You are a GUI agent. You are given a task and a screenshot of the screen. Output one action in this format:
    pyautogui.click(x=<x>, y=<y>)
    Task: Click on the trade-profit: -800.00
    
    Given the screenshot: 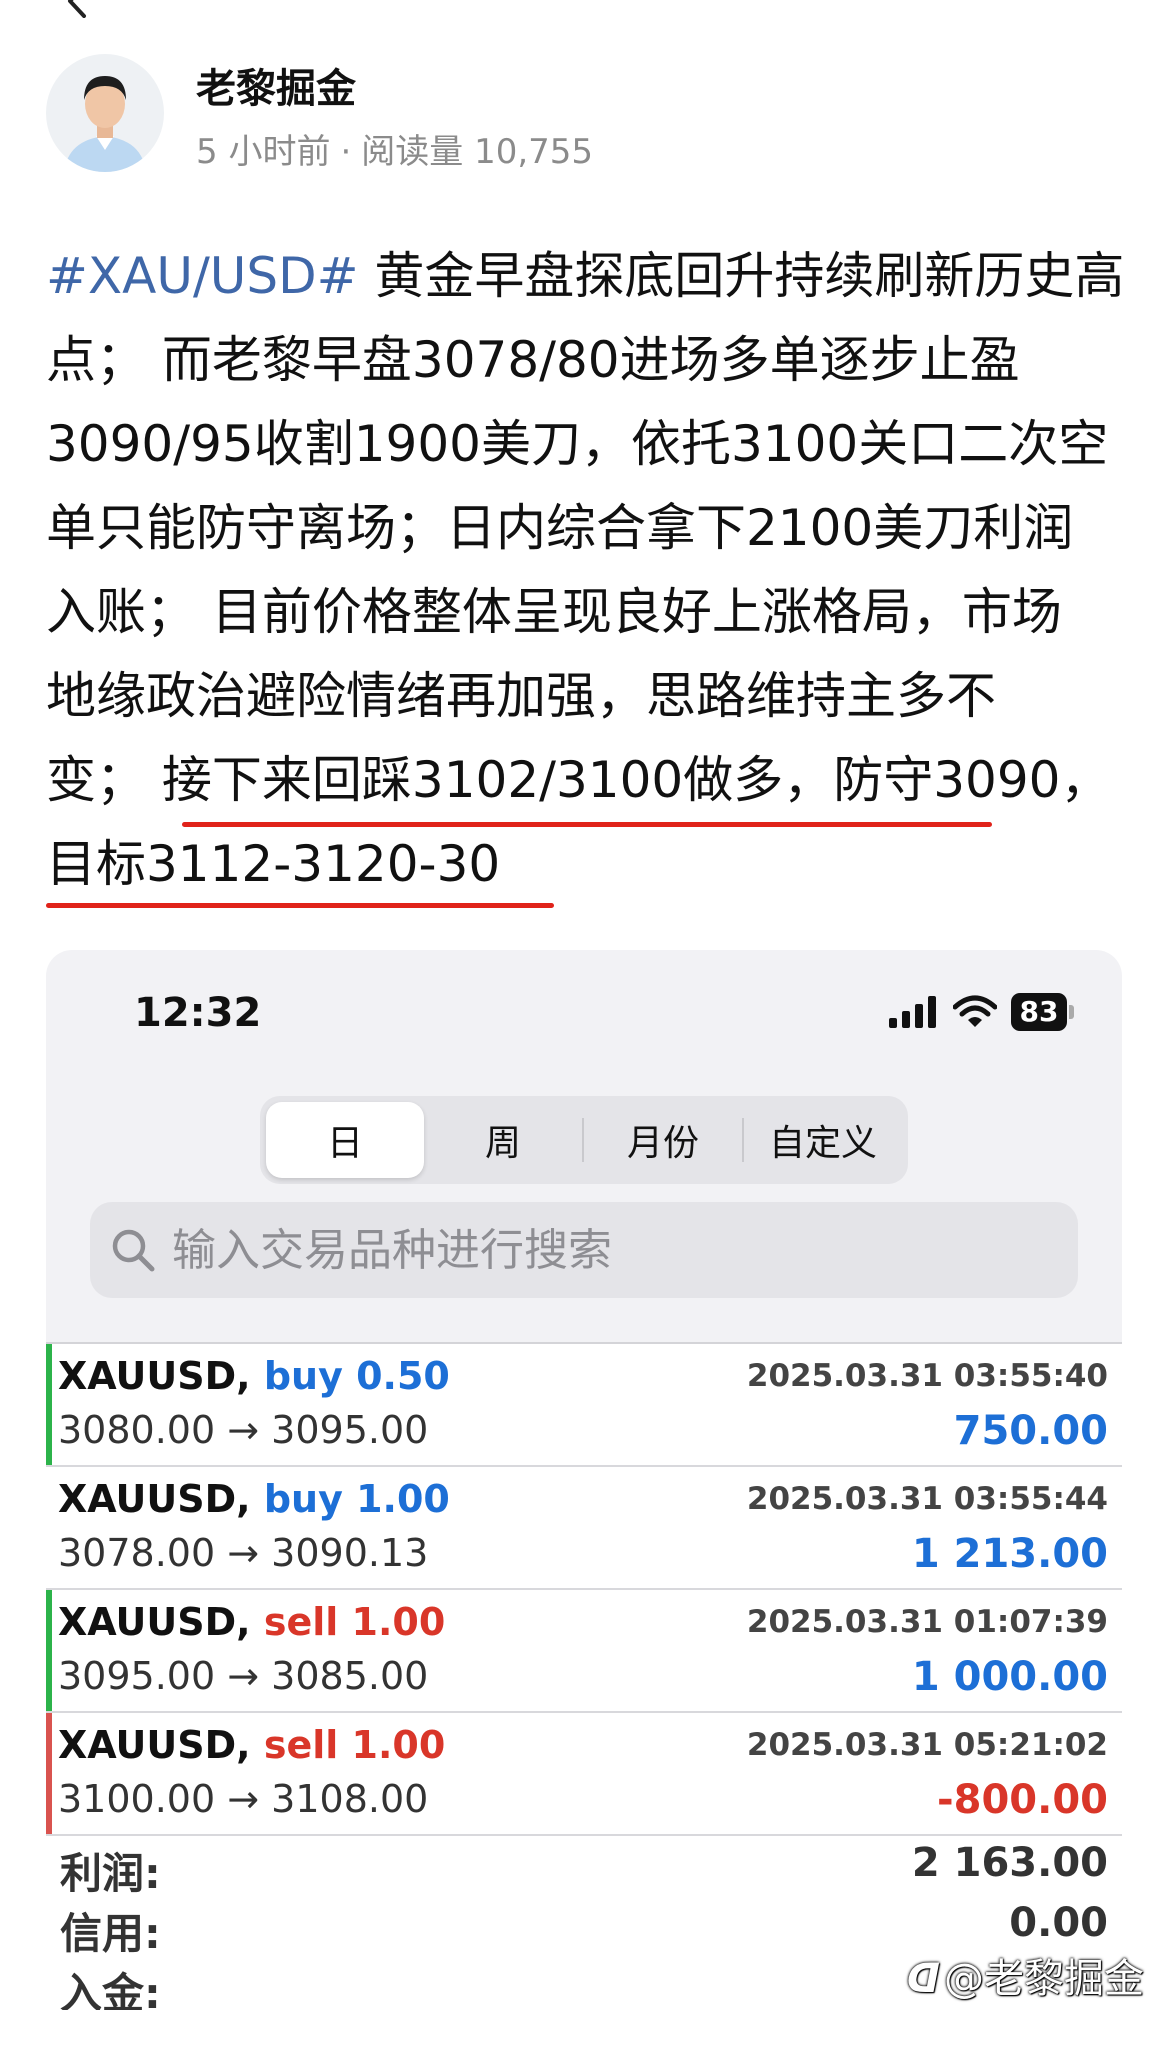 What is the action you would take?
    pyautogui.click(x=1022, y=1800)
    